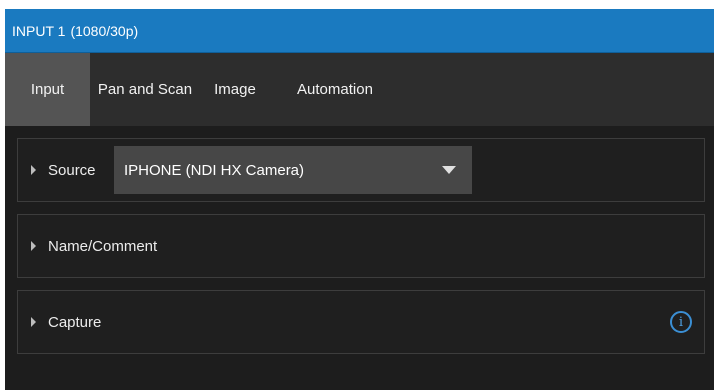 The image size is (714, 390). Describe the element at coordinates (449, 170) in the screenshot. I see `chevron-down-icon` at that location.